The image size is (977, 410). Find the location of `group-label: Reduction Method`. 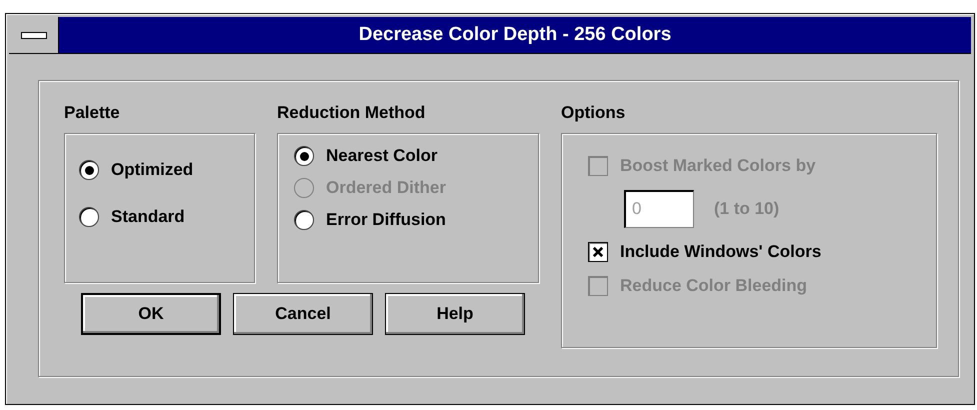

group-label: Reduction Method is located at coordinates (351, 113).